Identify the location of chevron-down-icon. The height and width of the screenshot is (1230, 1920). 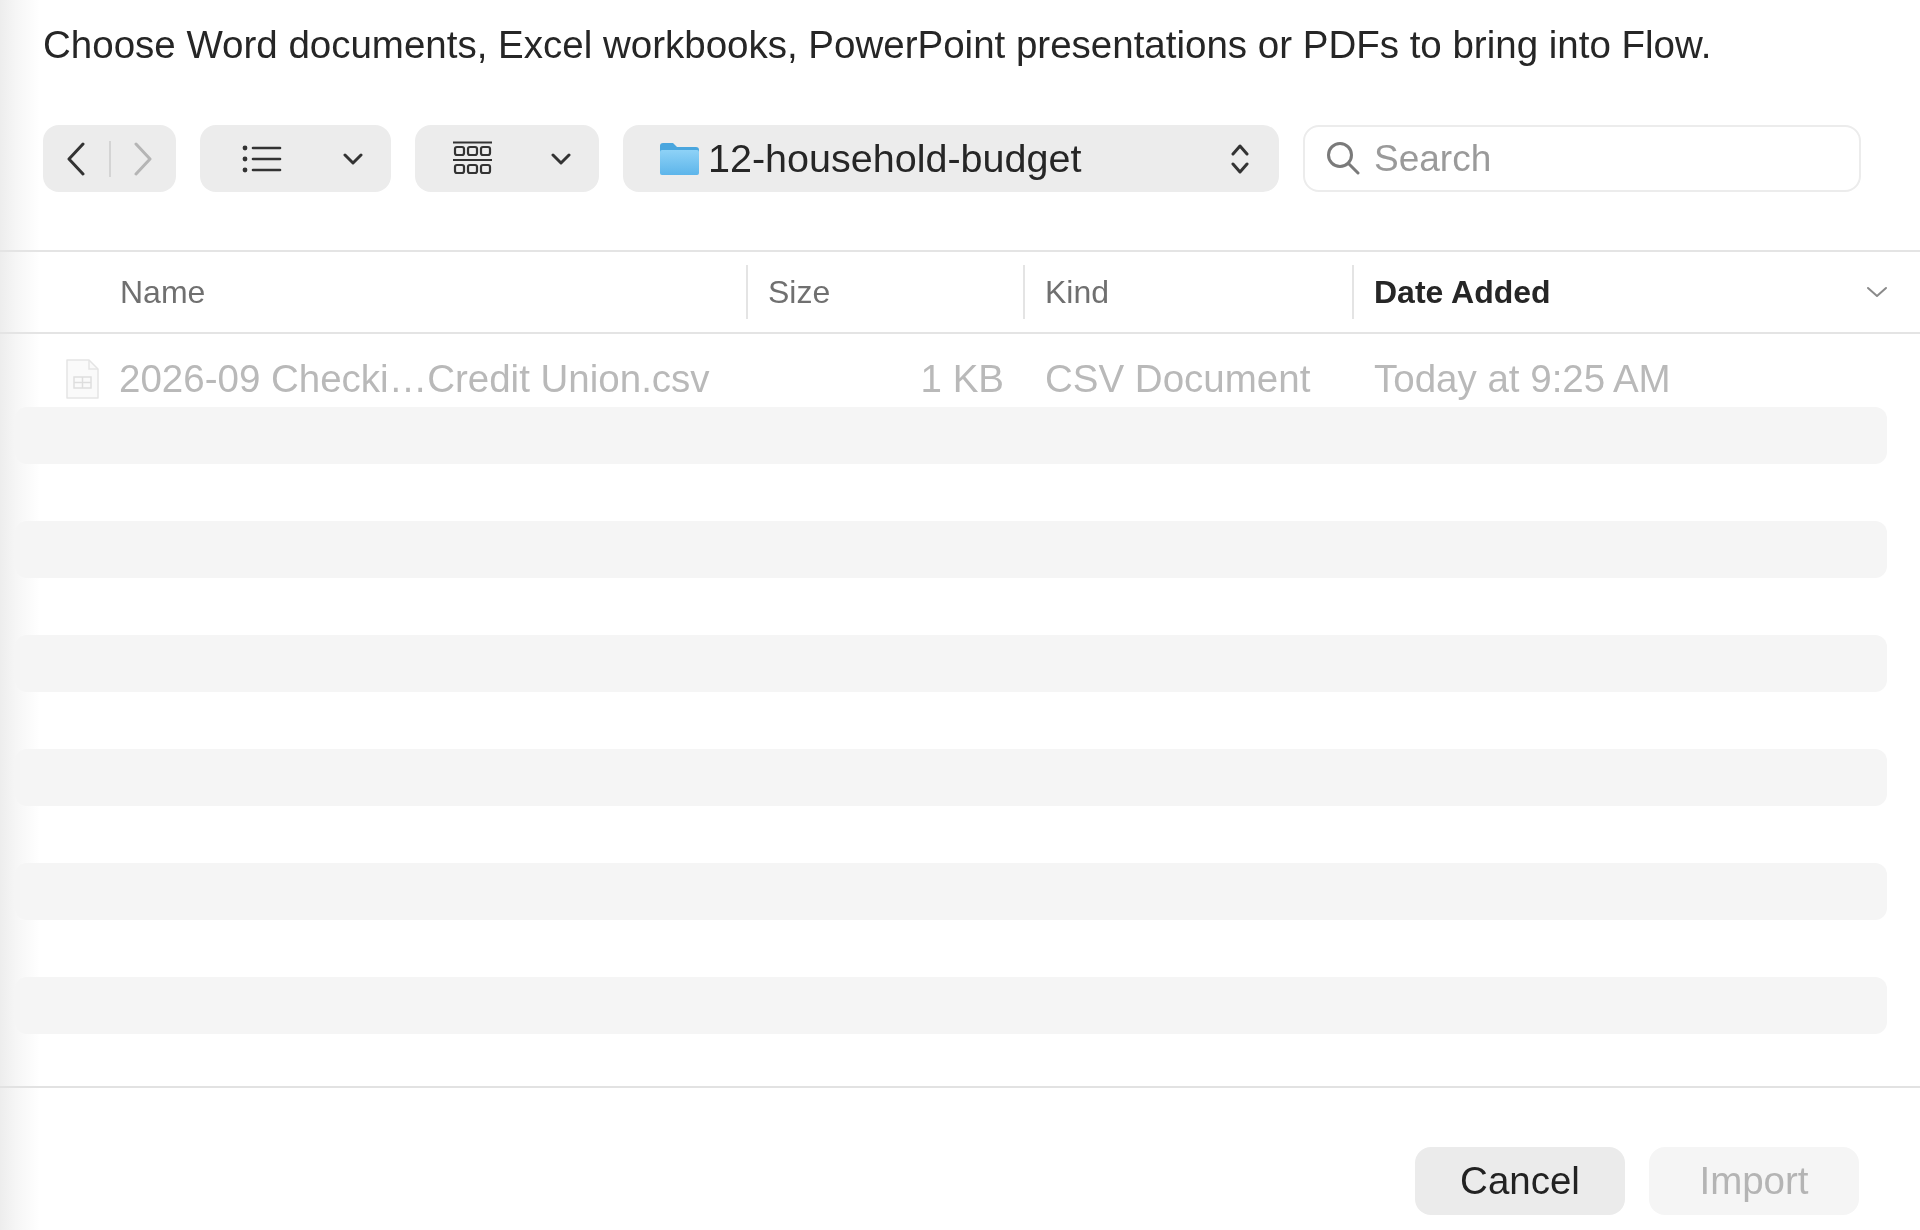
(1877, 292).